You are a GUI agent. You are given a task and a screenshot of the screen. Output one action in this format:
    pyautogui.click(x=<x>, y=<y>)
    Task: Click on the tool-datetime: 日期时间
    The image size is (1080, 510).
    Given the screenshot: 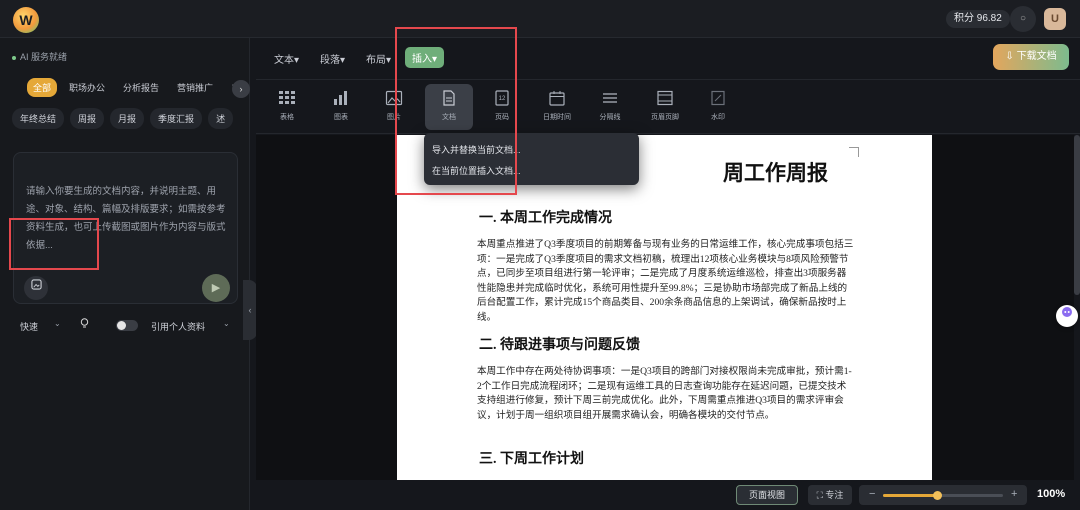 What is the action you would take?
    pyautogui.click(x=557, y=106)
    